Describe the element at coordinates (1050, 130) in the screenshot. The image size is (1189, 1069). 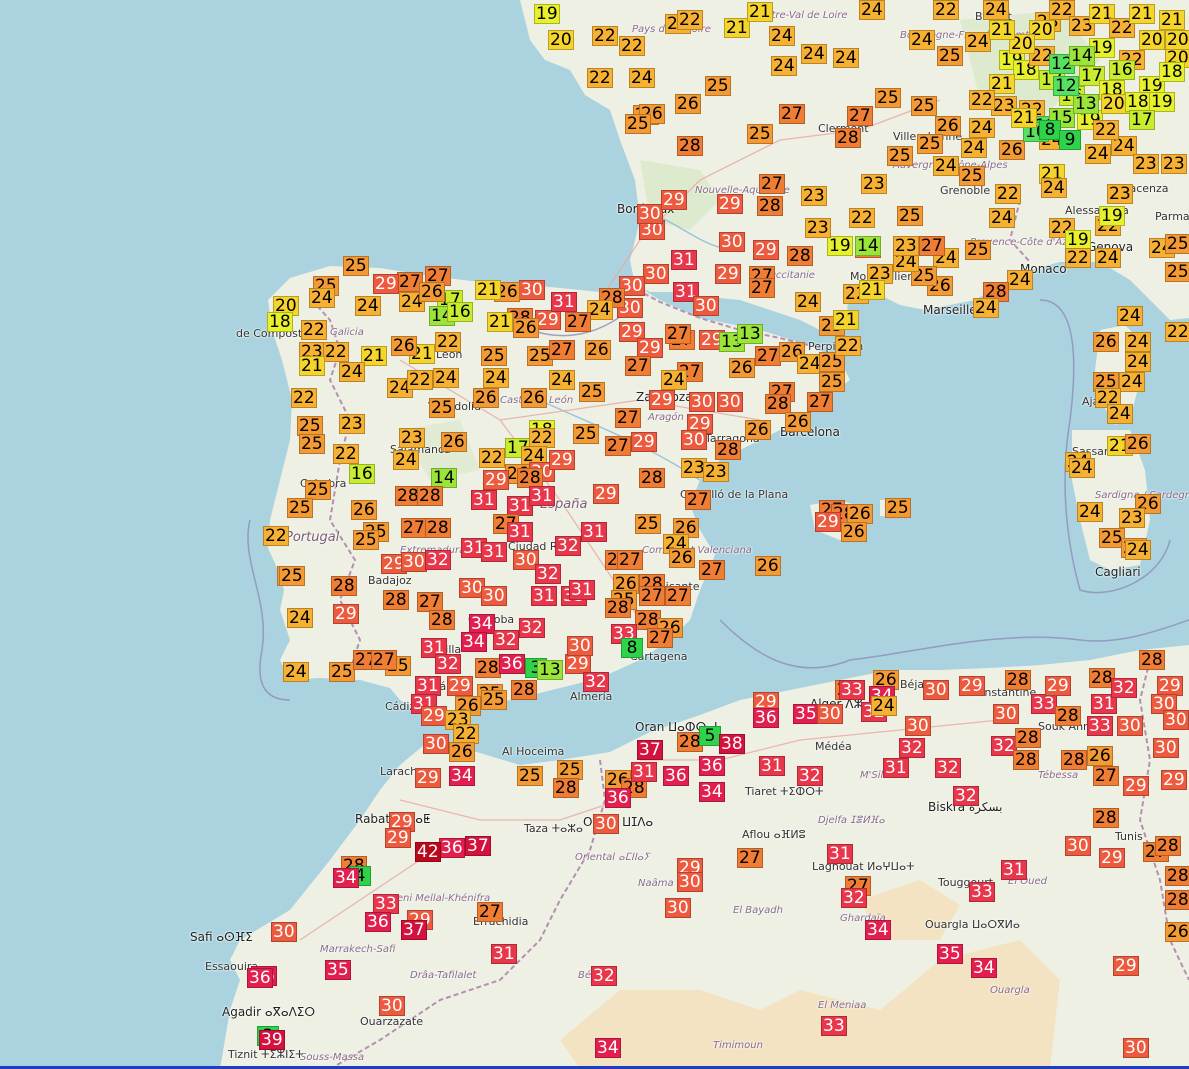
I see `temperature-marker: 8` at that location.